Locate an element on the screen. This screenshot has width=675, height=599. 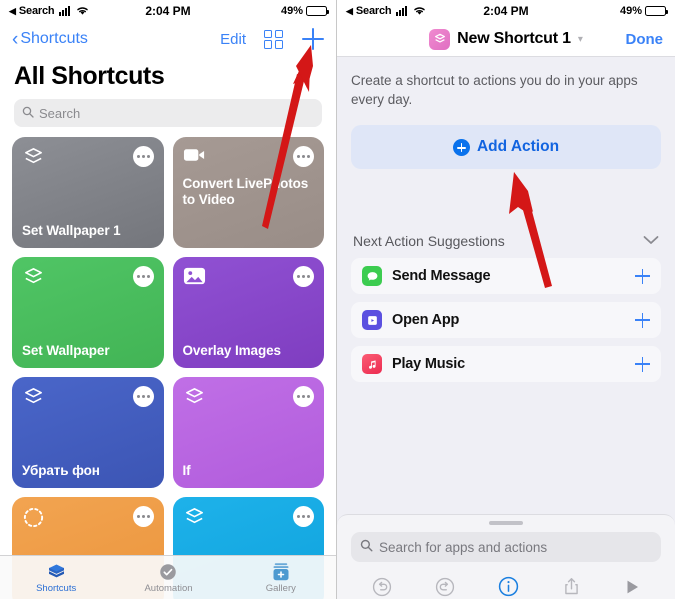
tab-label: Gallery is located at coordinates (280, 588).